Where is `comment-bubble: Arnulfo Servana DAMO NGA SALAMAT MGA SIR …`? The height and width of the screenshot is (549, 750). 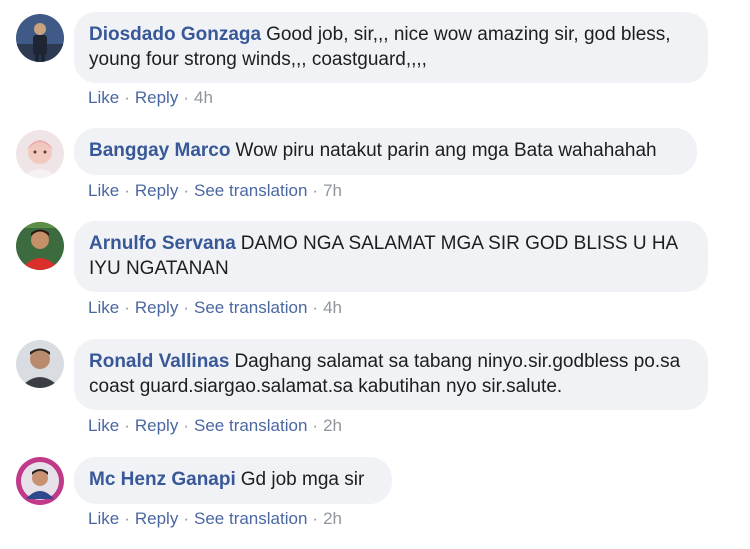
comment-bubble: Arnulfo Servana DAMO NGA SALAMAT MGA SIR … is located at coordinates (391, 256).